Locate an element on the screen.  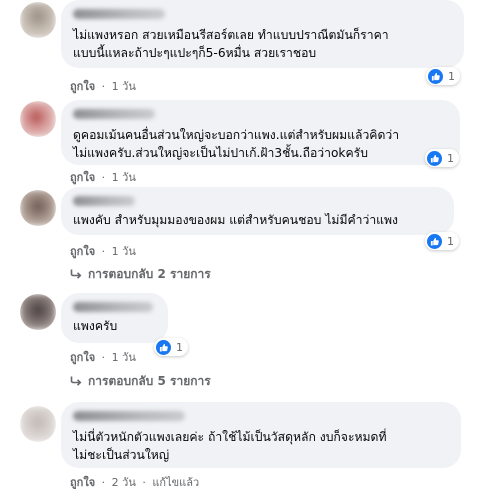
comment-meta: ถูกใจ · 2 วัน · แก้ไขแล้ว is located at coordinates (134, 481).